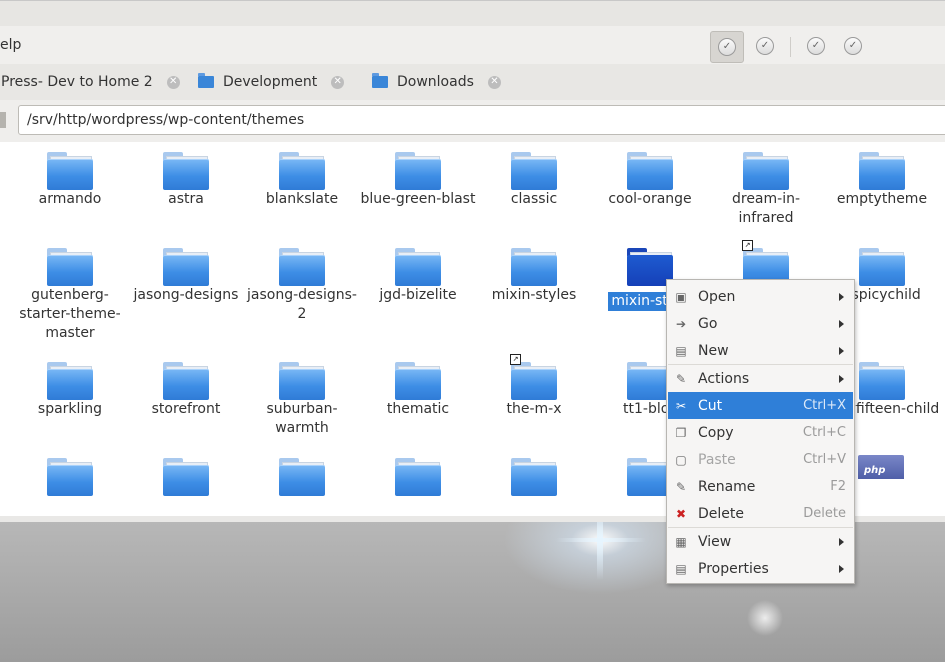 Image resolution: width=945 pixels, height=662 pixels. Describe the element at coordinates (302, 199) in the screenshot. I see `folder-label: blankslate` at that location.